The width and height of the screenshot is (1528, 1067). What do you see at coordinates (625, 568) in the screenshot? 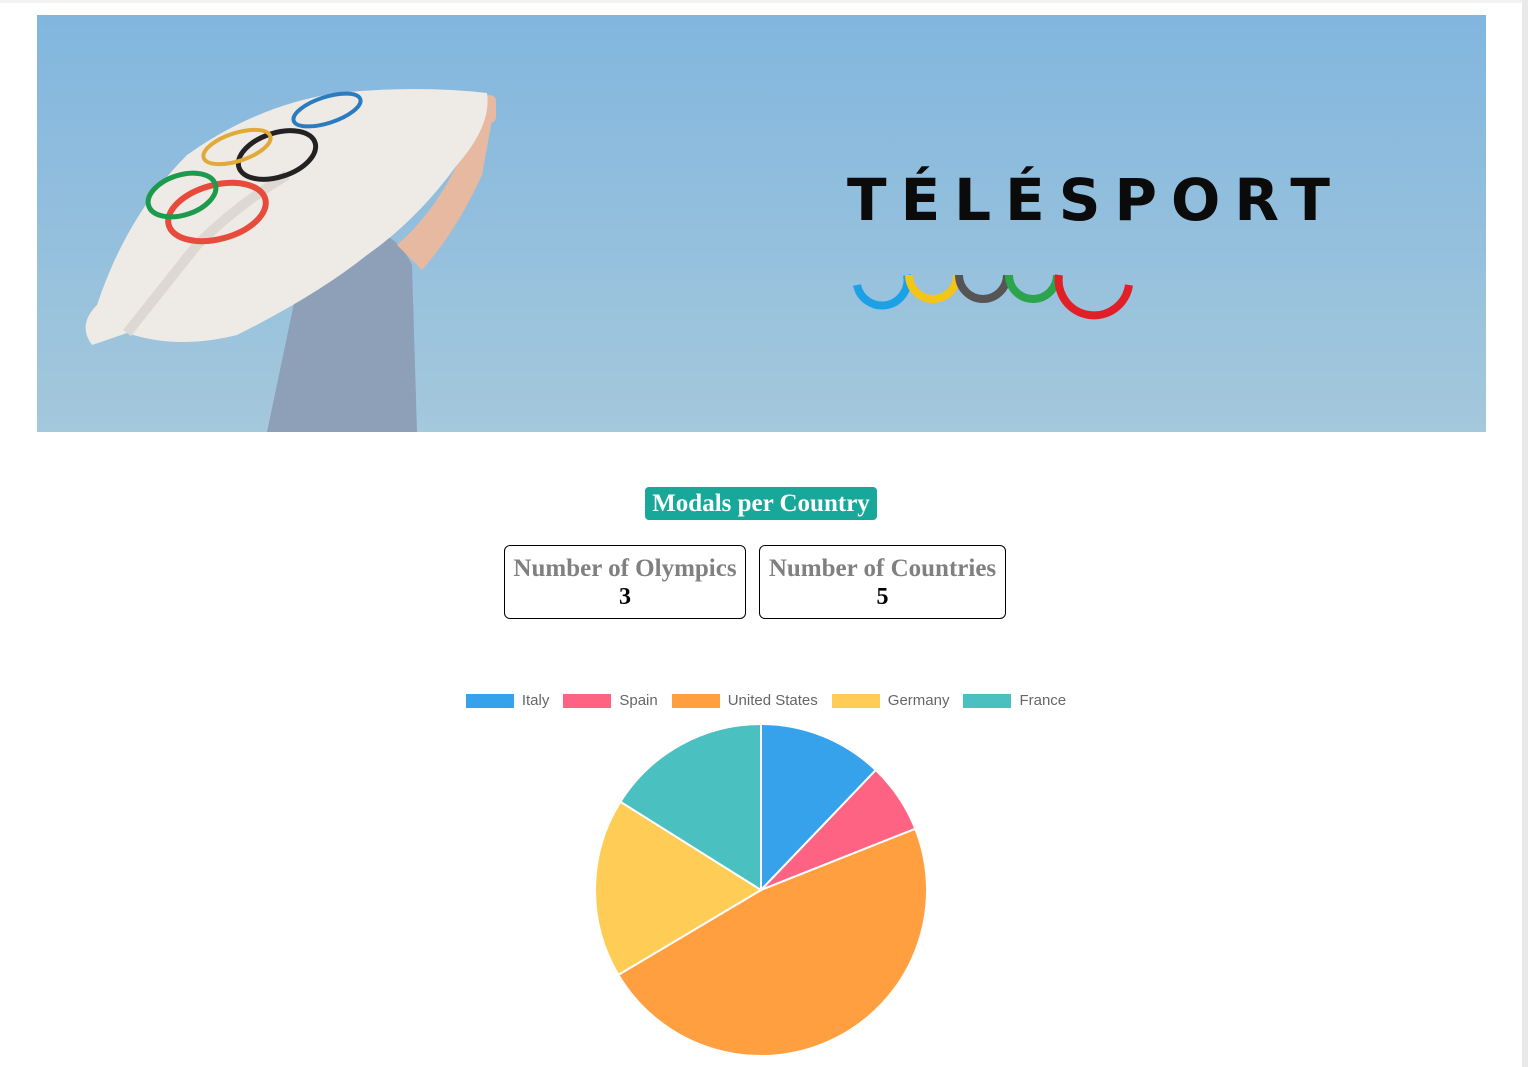
I see `stat-label-olympics: Number of Olympics` at bounding box center [625, 568].